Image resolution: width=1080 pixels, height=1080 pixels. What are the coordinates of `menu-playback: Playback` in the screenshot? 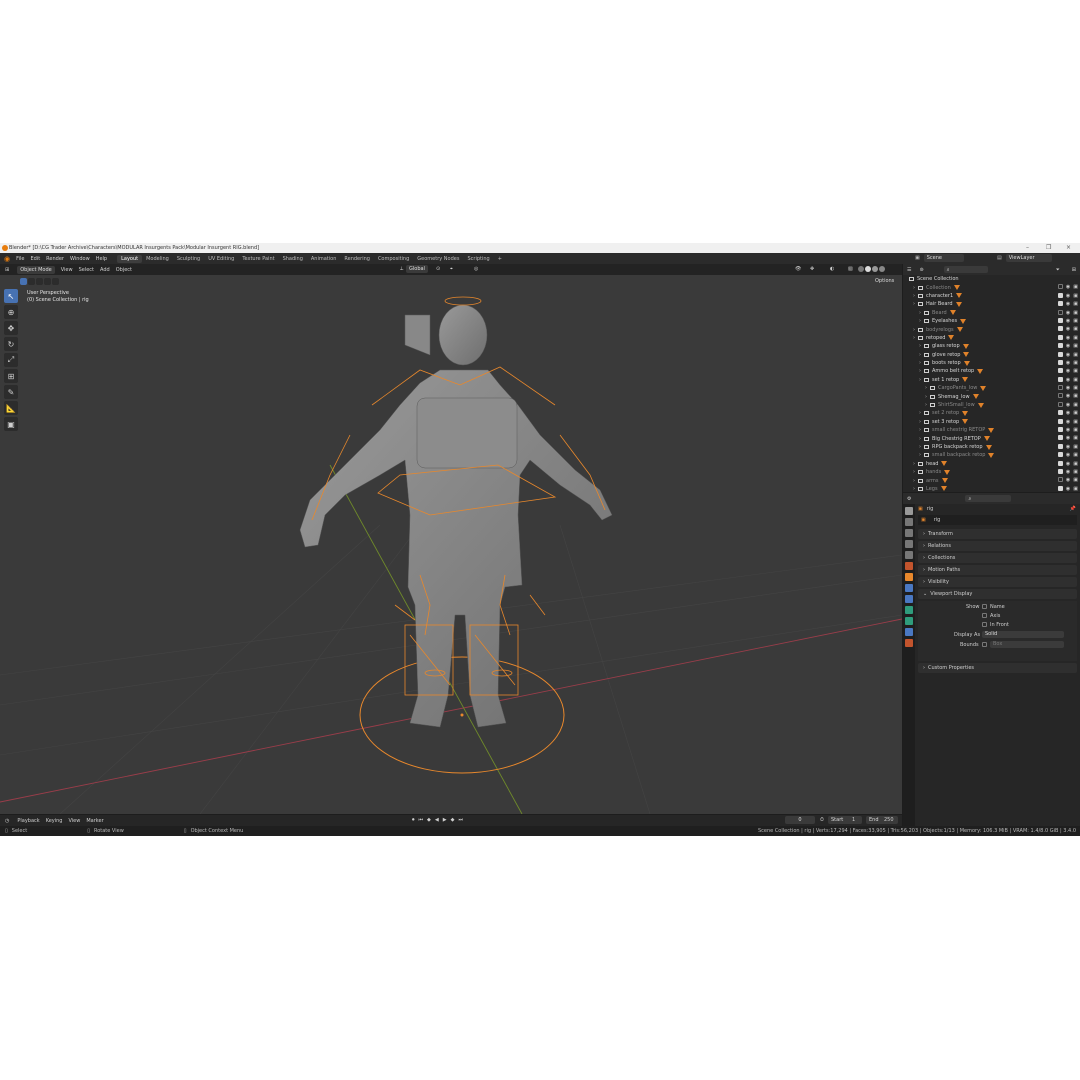 It's located at (28, 821).